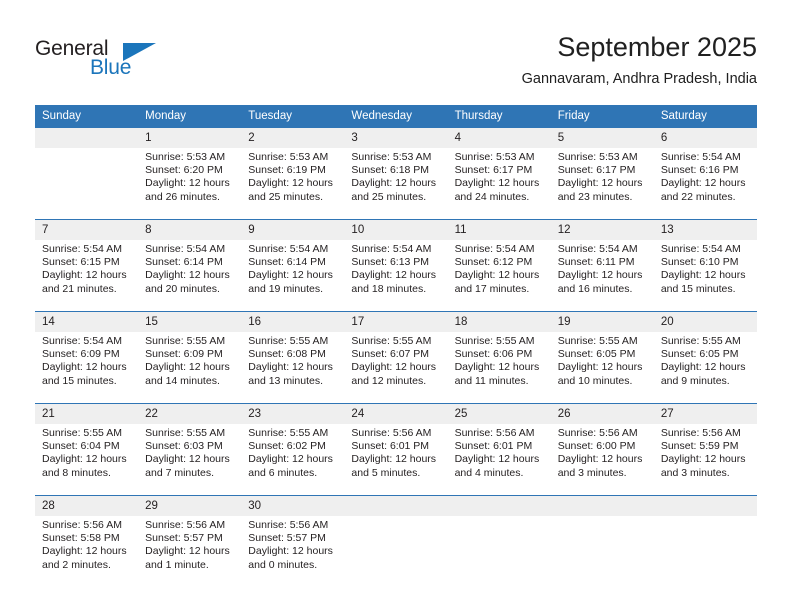  Describe the element at coordinates (499, 322) in the screenshot. I see `day-number: 18` at that location.